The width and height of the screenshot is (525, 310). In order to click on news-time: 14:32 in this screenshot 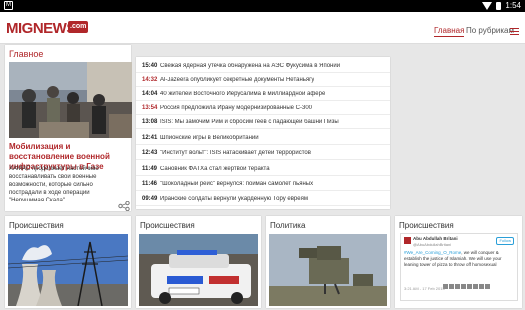, I will do `click(150, 79)`.